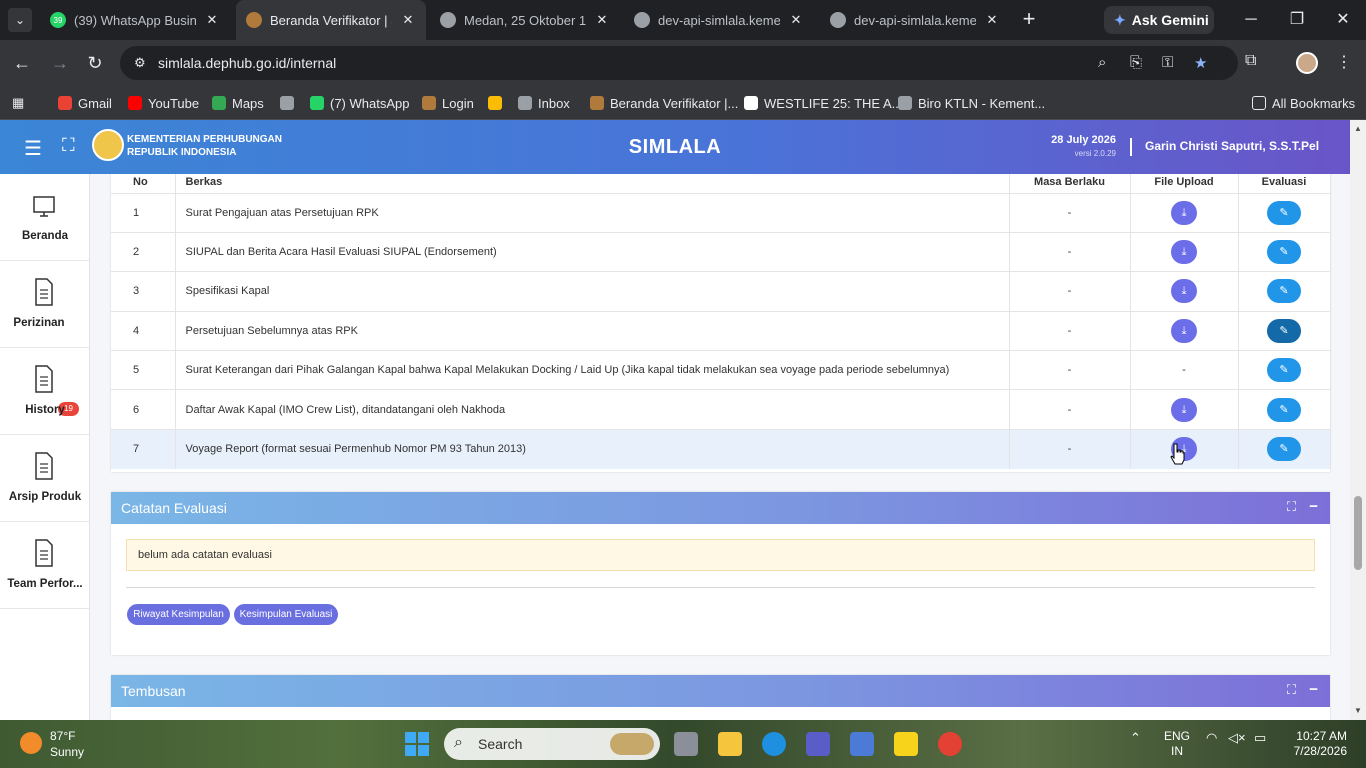 Image resolution: width=1366 pixels, height=768 pixels. Describe the element at coordinates (592, 183) in the screenshot. I see `column-header: Berkas` at that location.